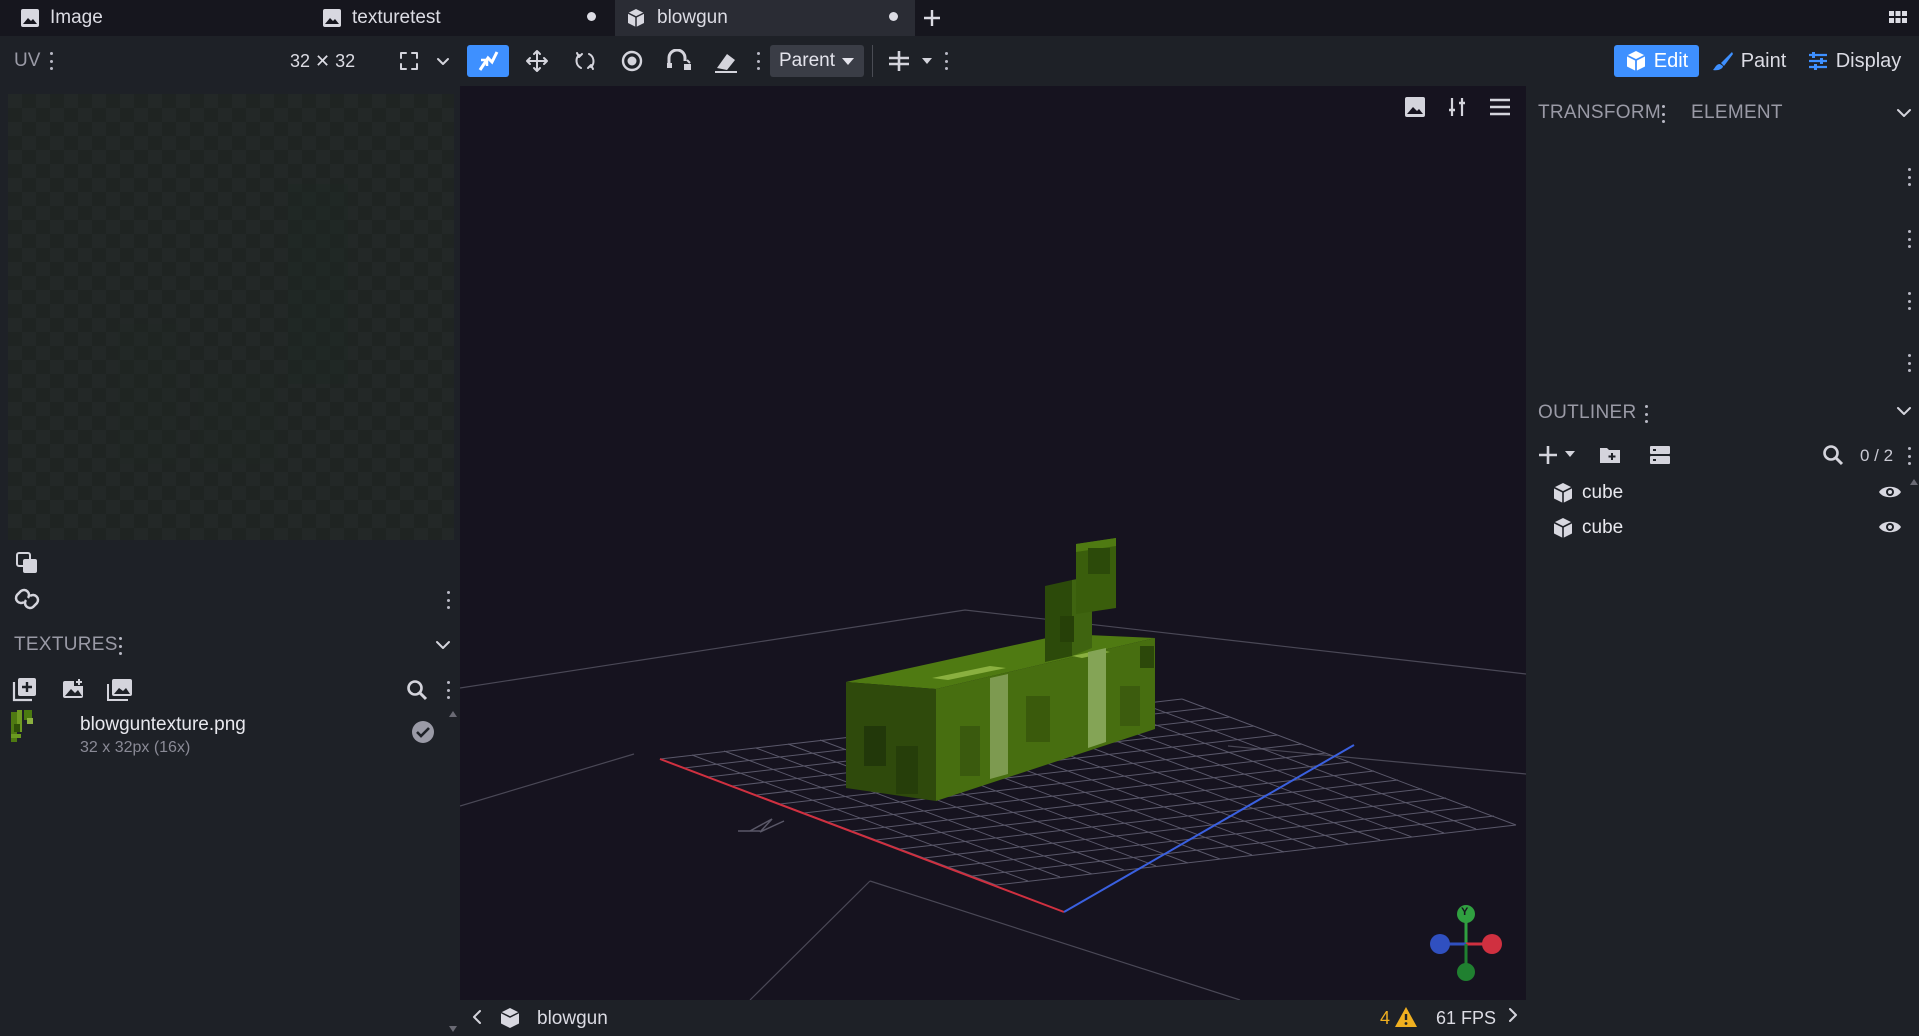 This screenshot has width=1919, height=1036. What do you see at coordinates (1000, 669) in the screenshot?
I see `blowgun-model` at bounding box center [1000, 669].